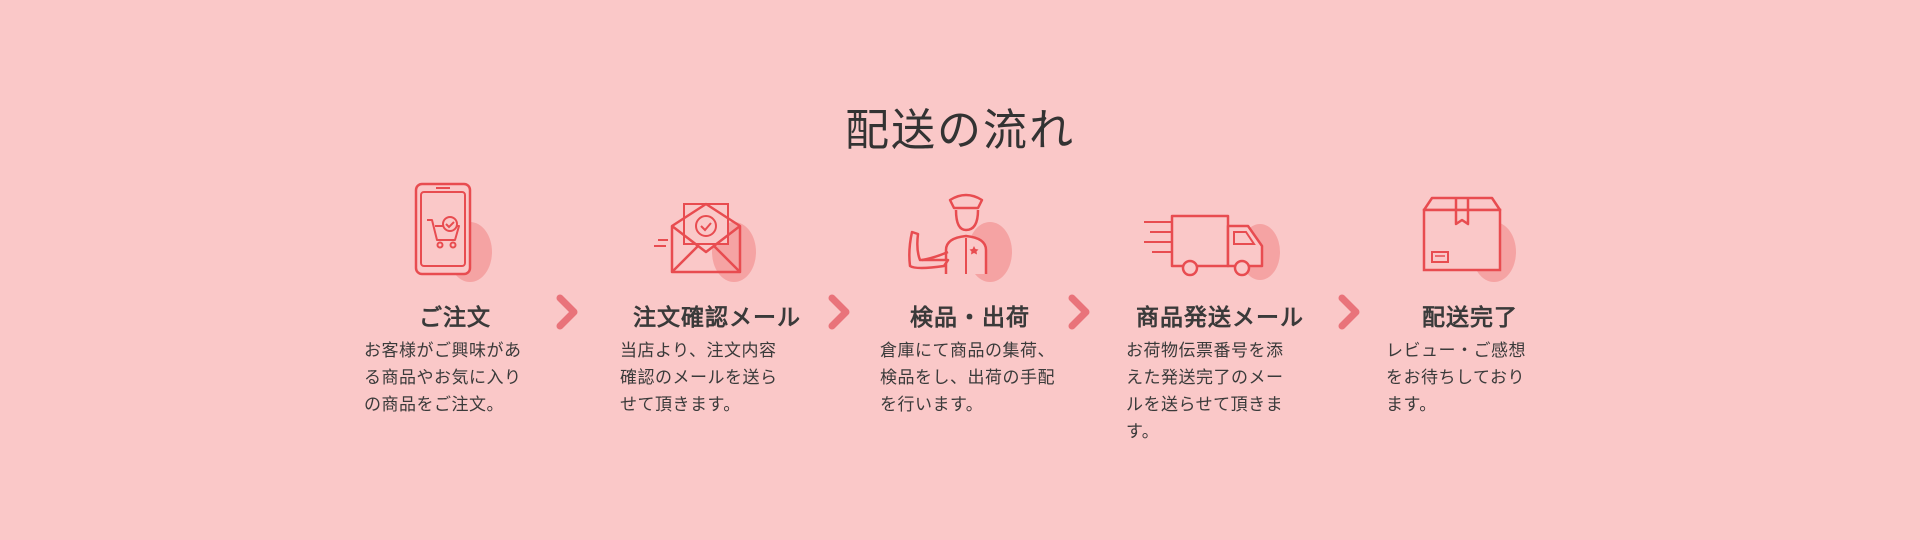 Image resolution: width=1920 pixels, height=540 pixels. I want to click on step-4-description: お荷物伝票番号を添 えた発送完了のメー ルを送らせて頂きま す。, so click(1205, 391).